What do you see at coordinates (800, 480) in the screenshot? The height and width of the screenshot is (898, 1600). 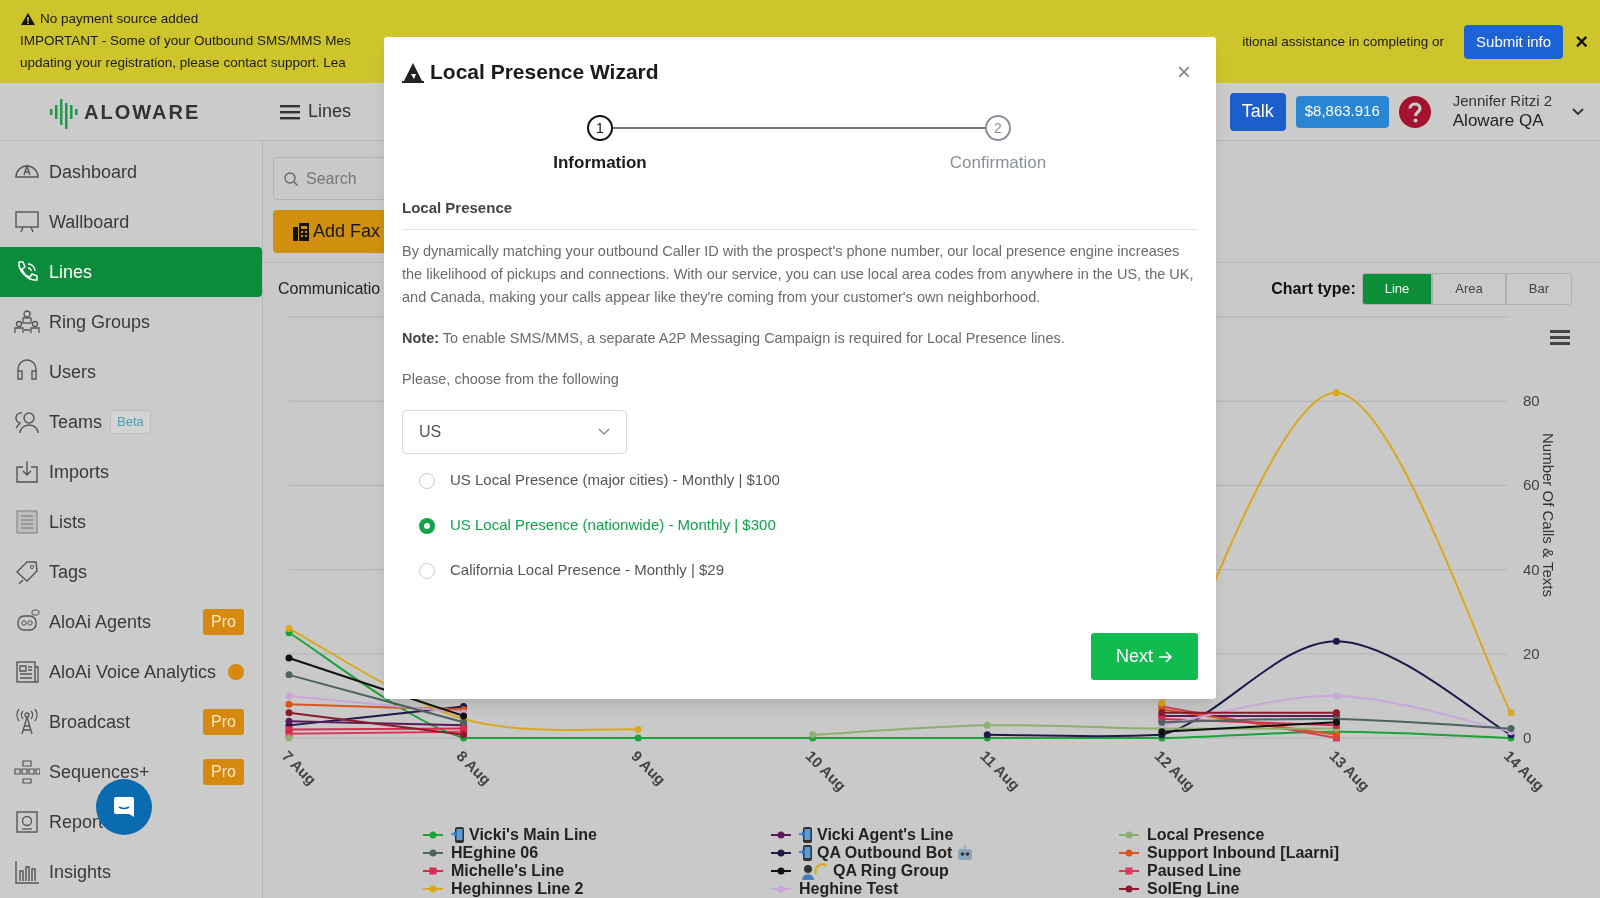 I see `radio-option: US Local Presence (major cities) - Monthly | $100` at bounding box center [800, 480].